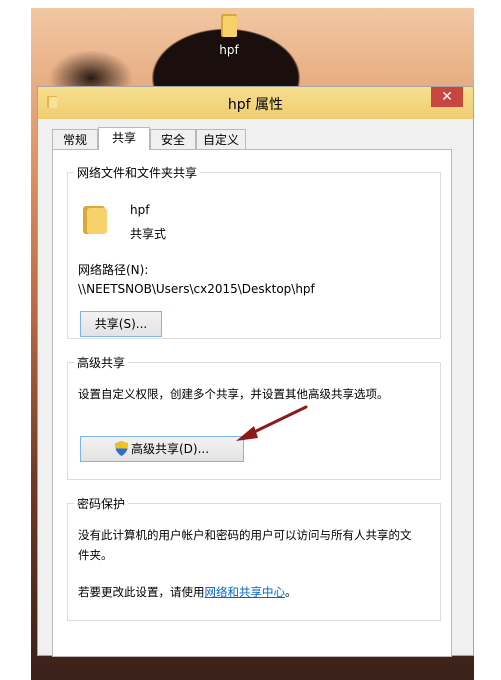 Image resolution: width=501 pixels, height=680 pixels. I want to click on tab-customize-label: 自定义, so click(220, 140).